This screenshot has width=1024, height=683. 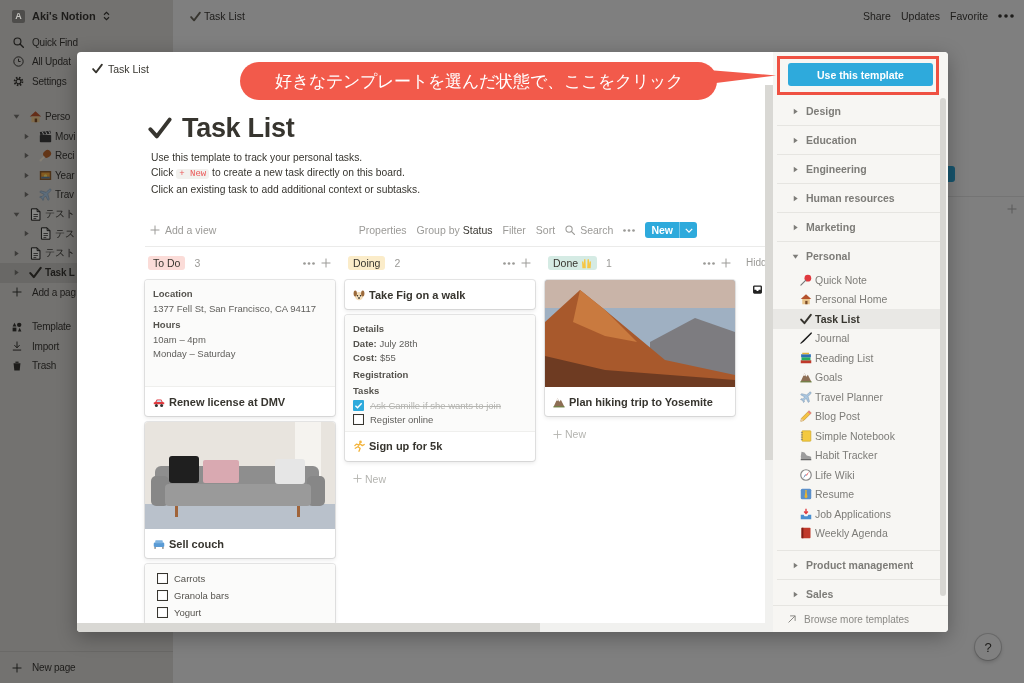 I want to click on category-item: Design, so click(x=856, y=111).